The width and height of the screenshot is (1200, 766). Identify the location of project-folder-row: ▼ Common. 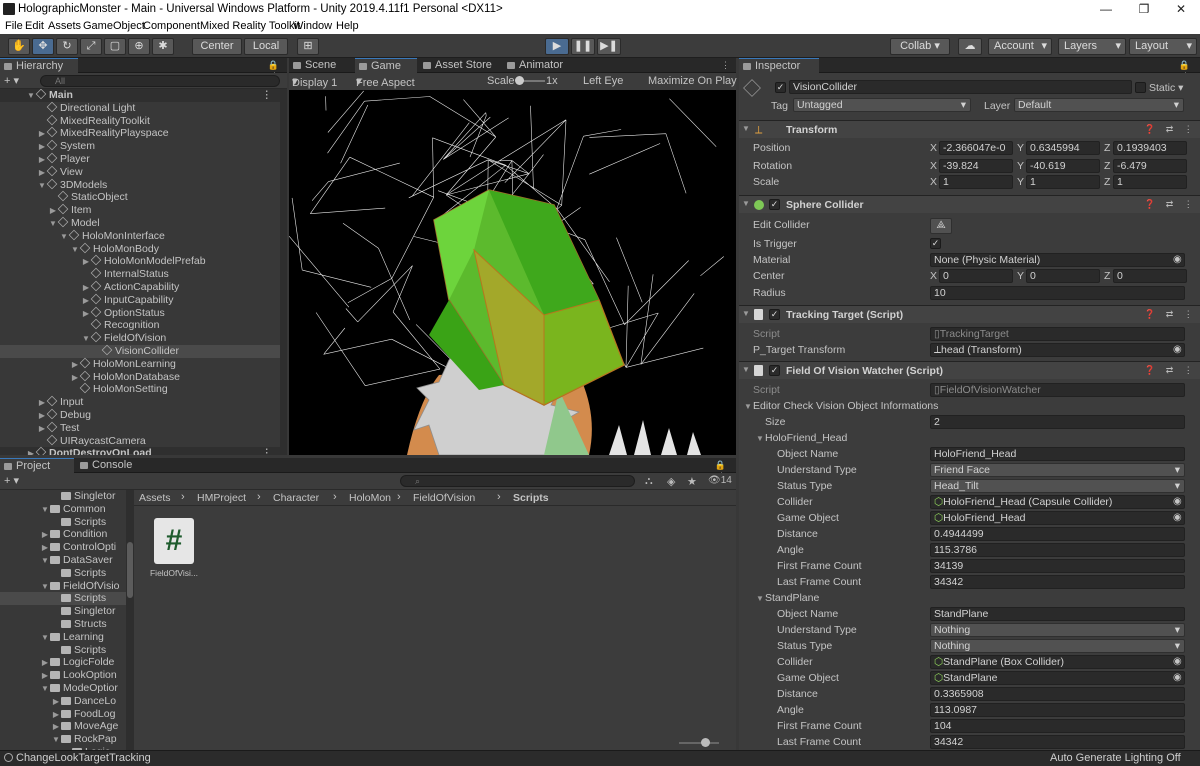
(63, 509).